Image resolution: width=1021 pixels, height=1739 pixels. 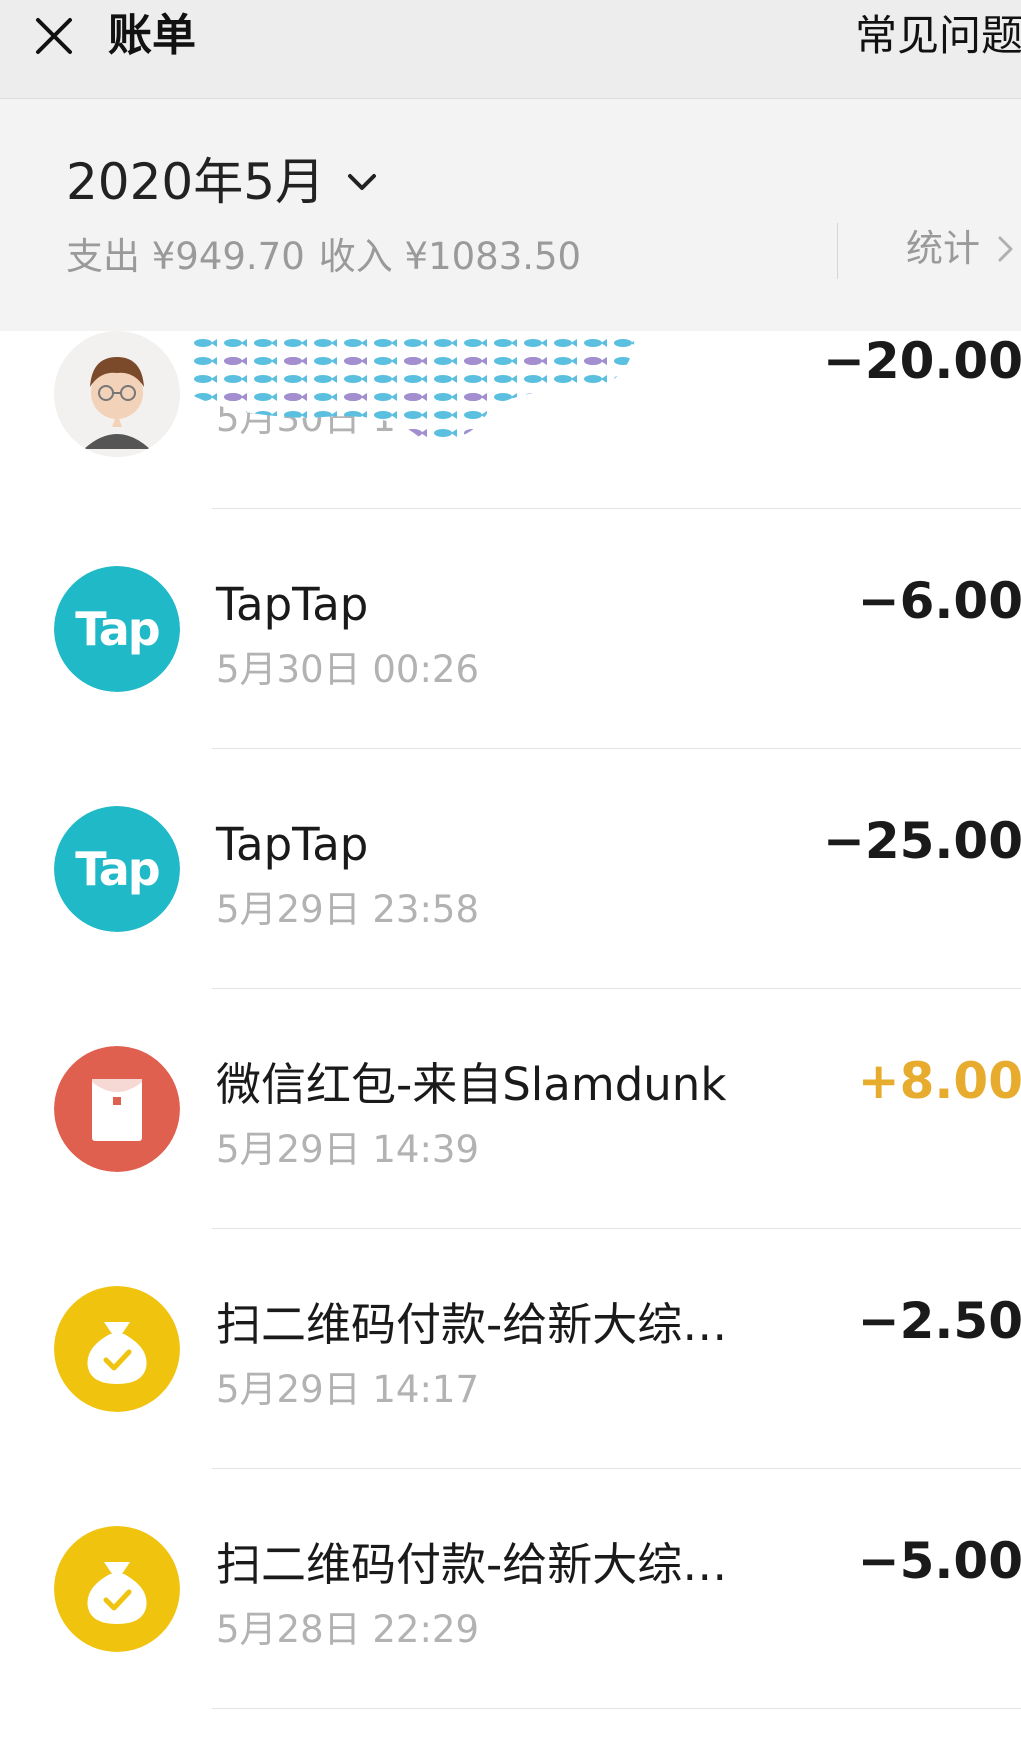 I want to click on transaction-row: 微信红包-来自Slamdunk 5月29日 14:39 +8.00, so click(x=510, y=1109).